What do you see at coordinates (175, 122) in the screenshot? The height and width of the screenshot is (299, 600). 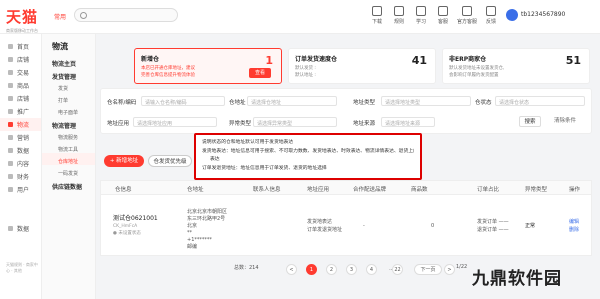 I see `address-usage-select: 请选择地址应用` at bounding box center [175, 122].